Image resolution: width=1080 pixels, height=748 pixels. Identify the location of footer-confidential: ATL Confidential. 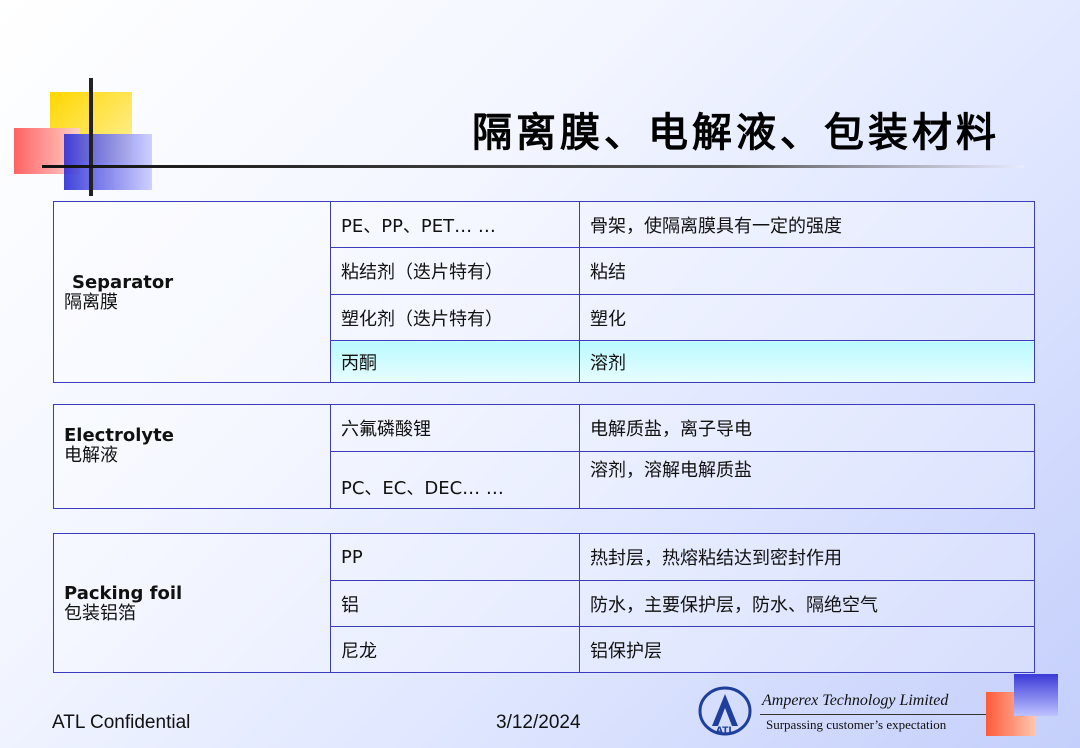
(121, 722).